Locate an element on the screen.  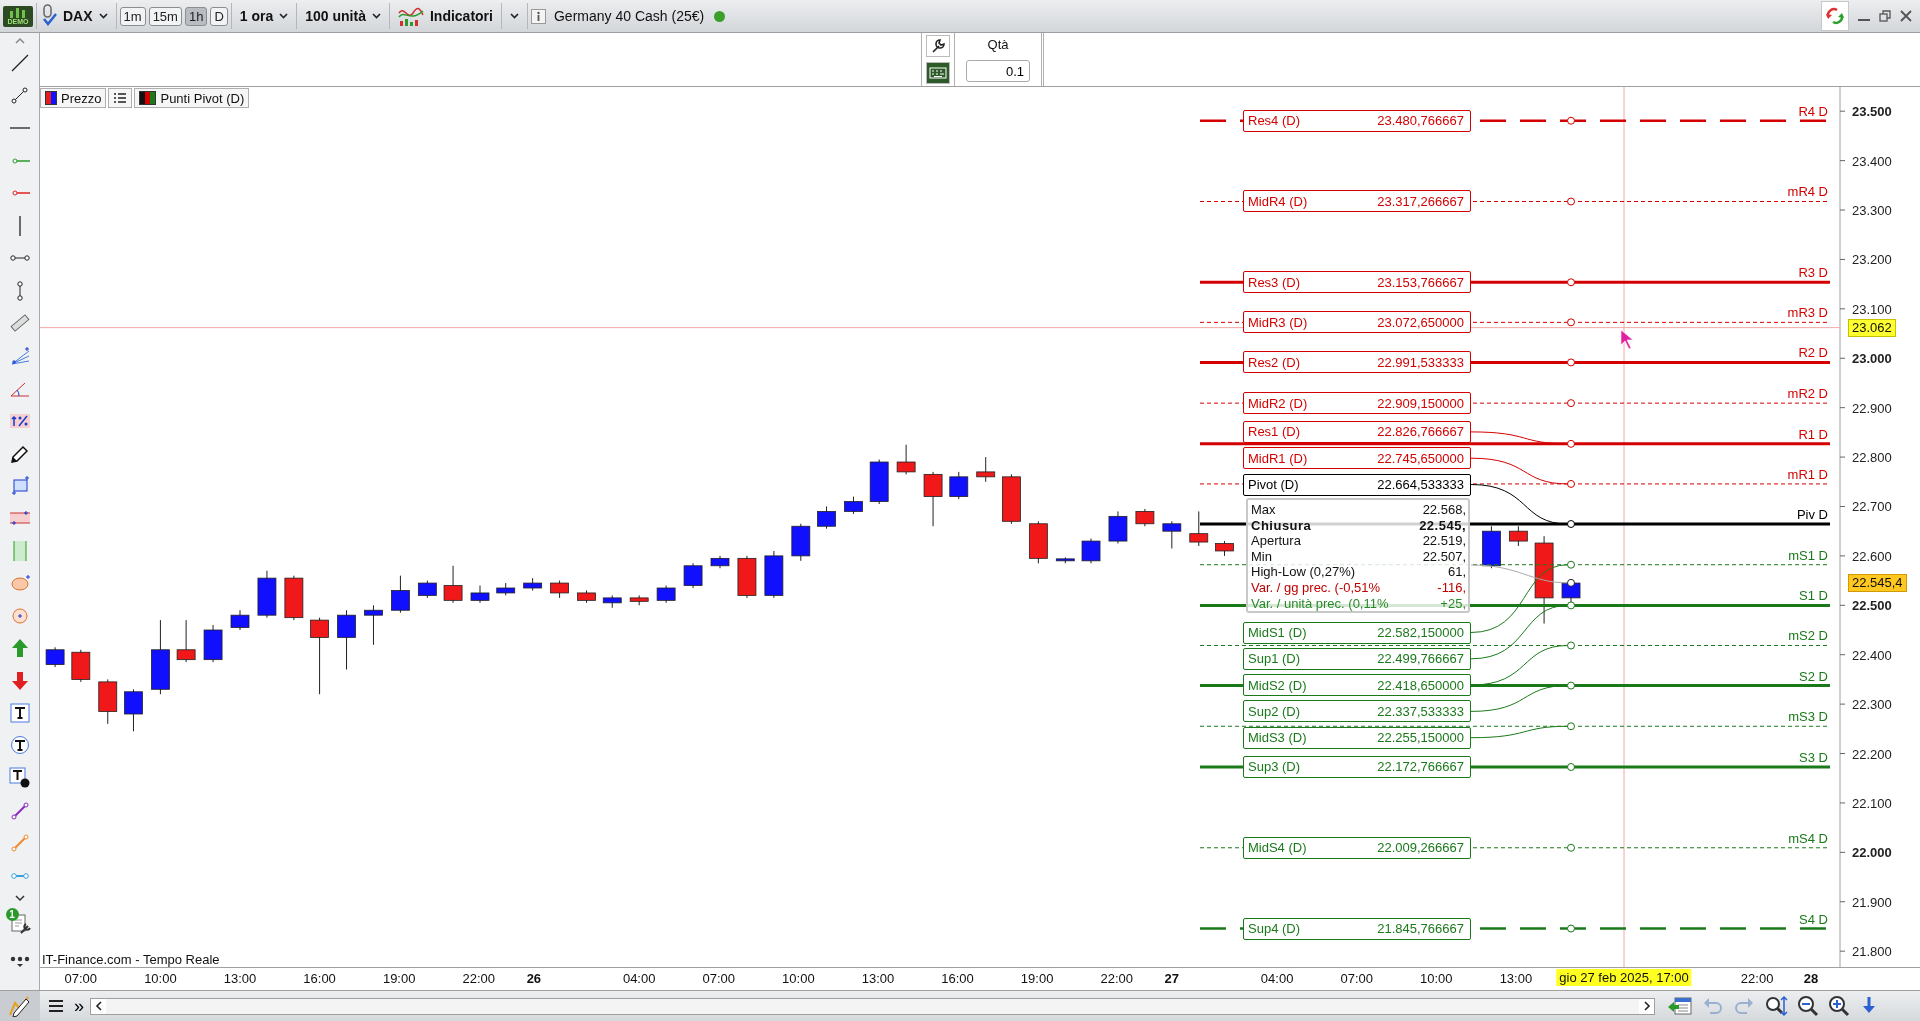
price-tick: 23.300 is located at coordinates (1872, 210).